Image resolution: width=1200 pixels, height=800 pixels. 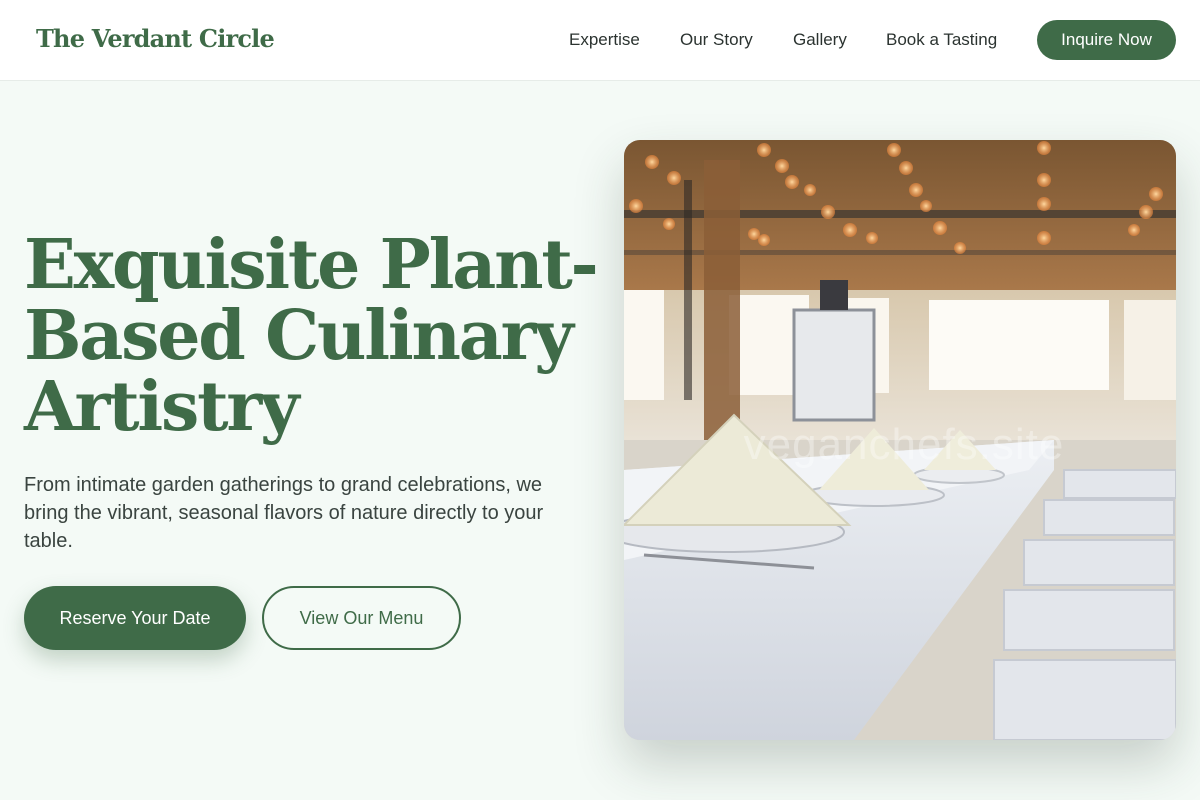 I want to click on brand-logo: The Verdant Circle, so click(x=155, y=38).